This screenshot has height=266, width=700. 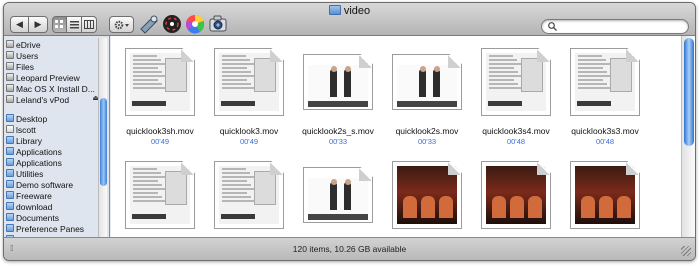 What do you see at coordinates (218, 24) in the screenshot?
I see `camera-icon` at bounding box center [218, 24].